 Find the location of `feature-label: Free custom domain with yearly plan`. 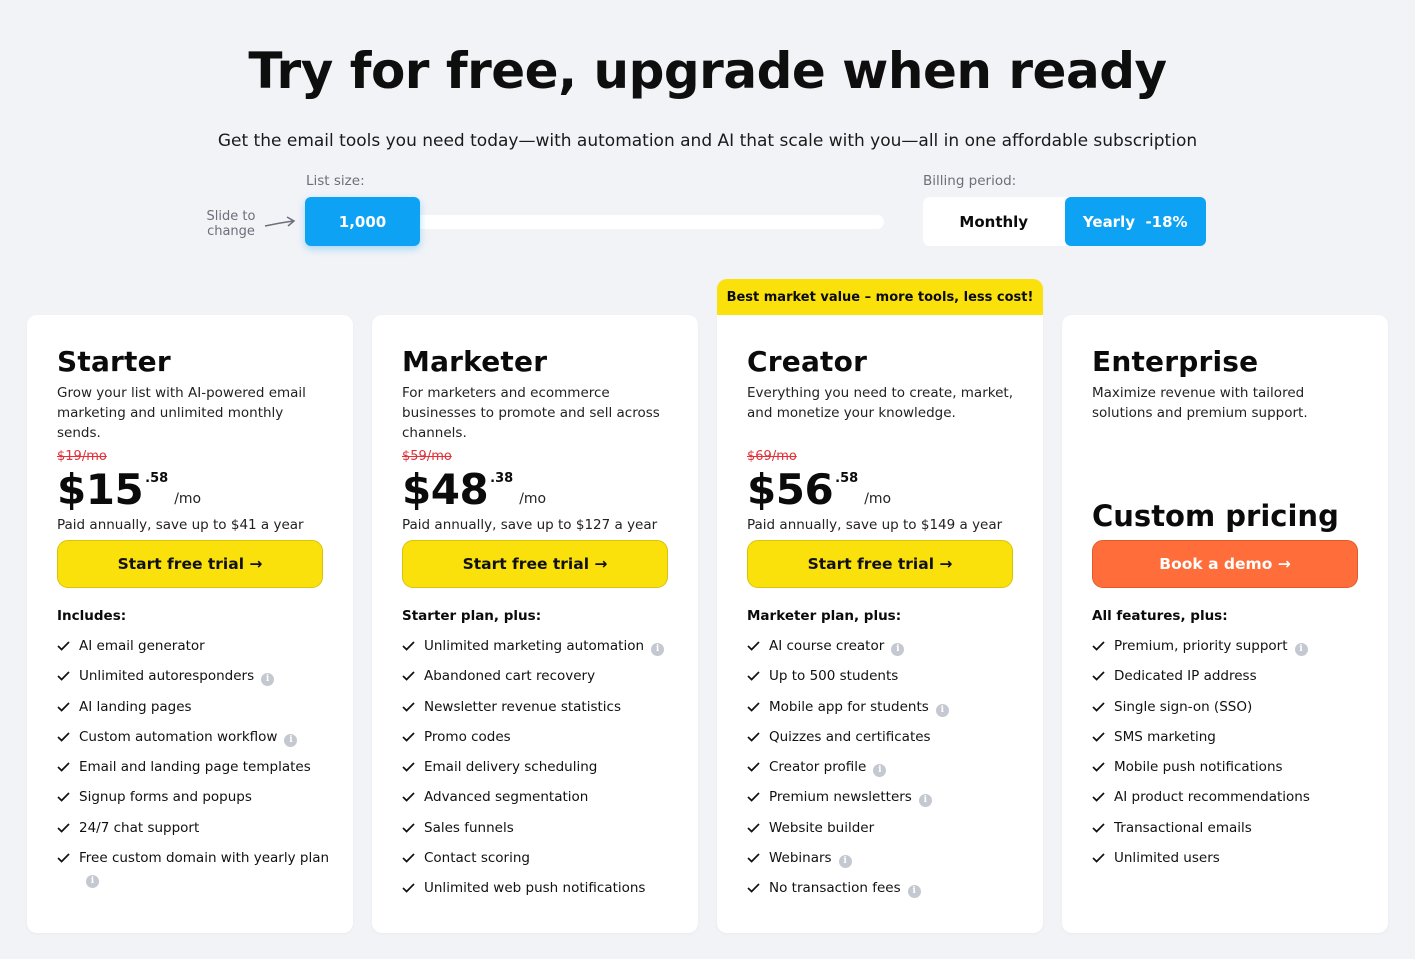

feature-label: Free custom domain with yearly plan is located at coordinates (204, 858).